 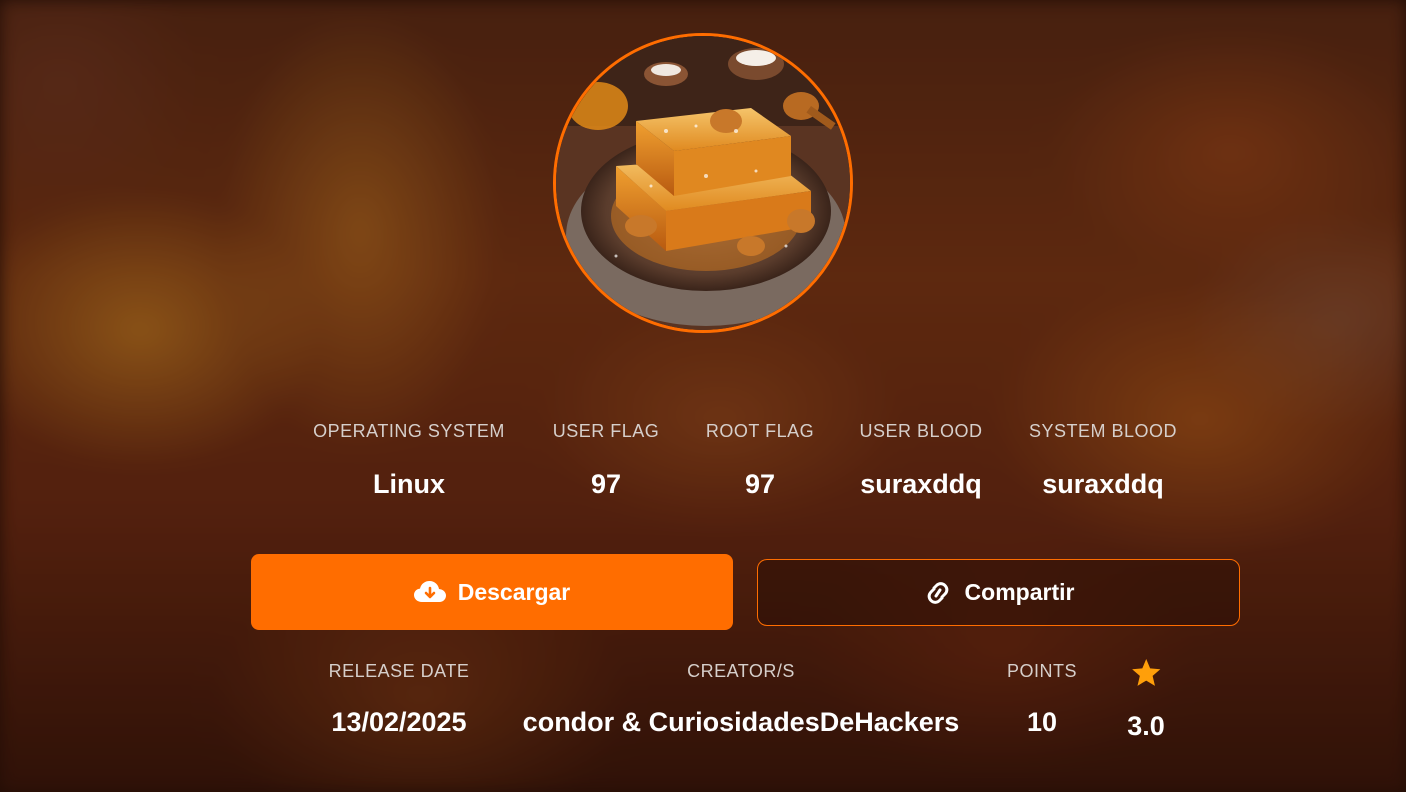 I want to click on stat-user-blood: USER BLOOD suraxddq, so click(x=920, y=459).